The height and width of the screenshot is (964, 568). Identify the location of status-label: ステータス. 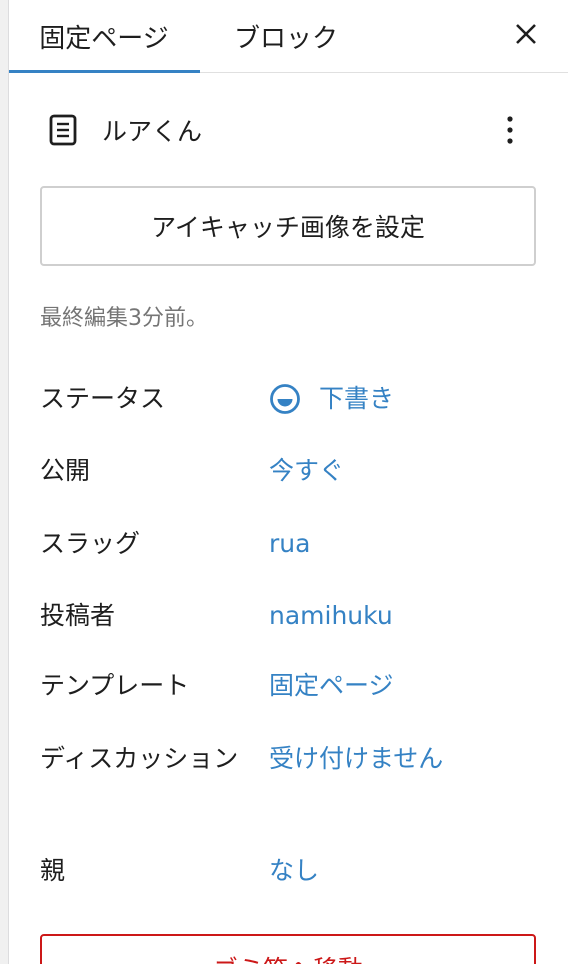
(103, 398).